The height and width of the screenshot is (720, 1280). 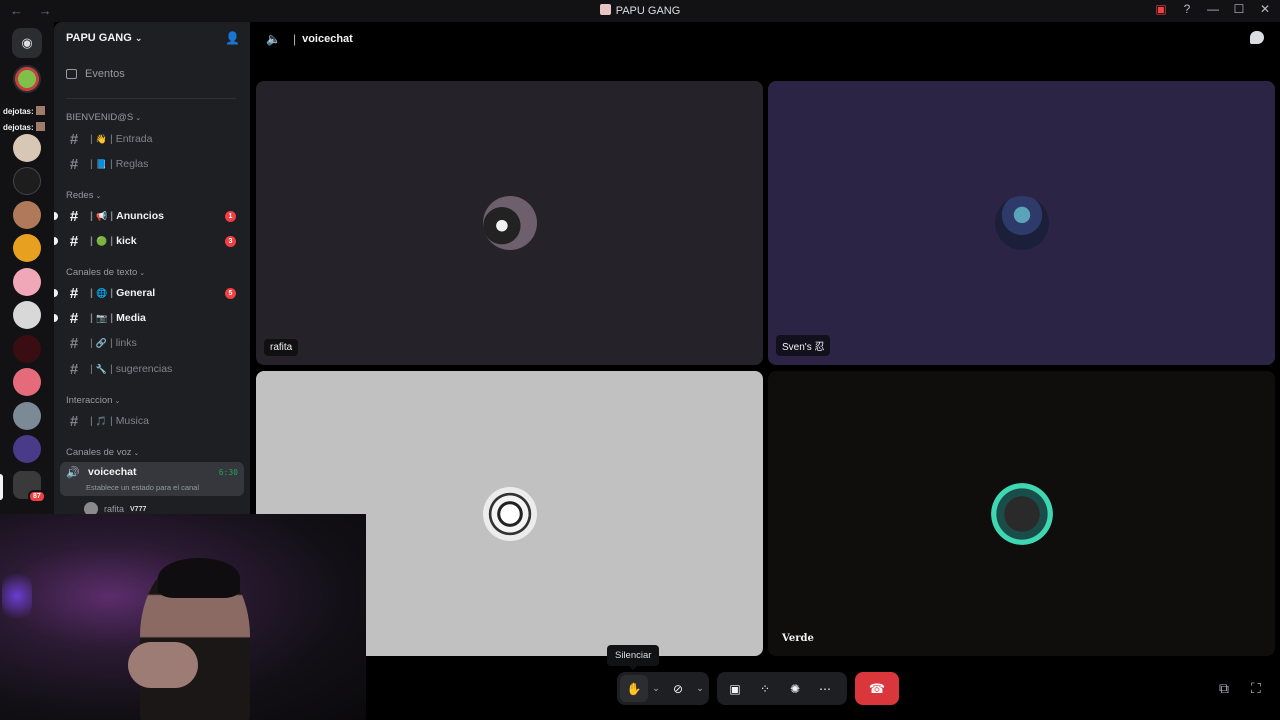 I want to click on mute-button: ✋, so click(x=634, y=688).